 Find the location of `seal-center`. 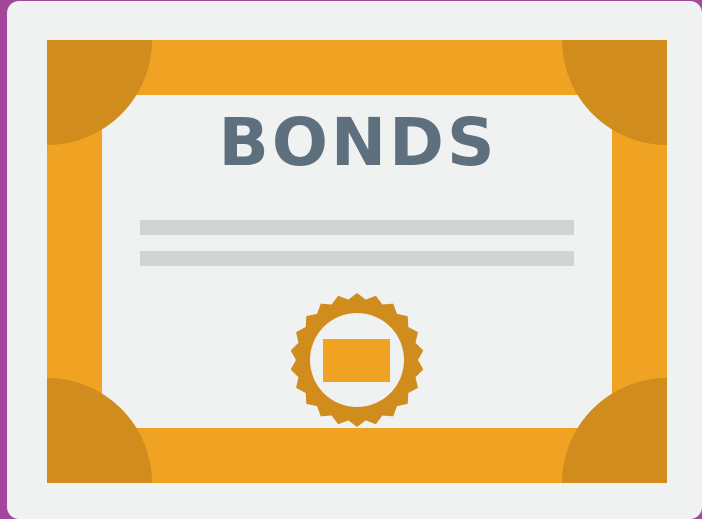

seal-center is located at coordinates (356, 360).